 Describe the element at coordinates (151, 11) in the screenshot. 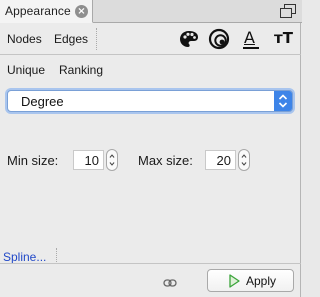

I see `tab-bar: Appearance ×` at that location.